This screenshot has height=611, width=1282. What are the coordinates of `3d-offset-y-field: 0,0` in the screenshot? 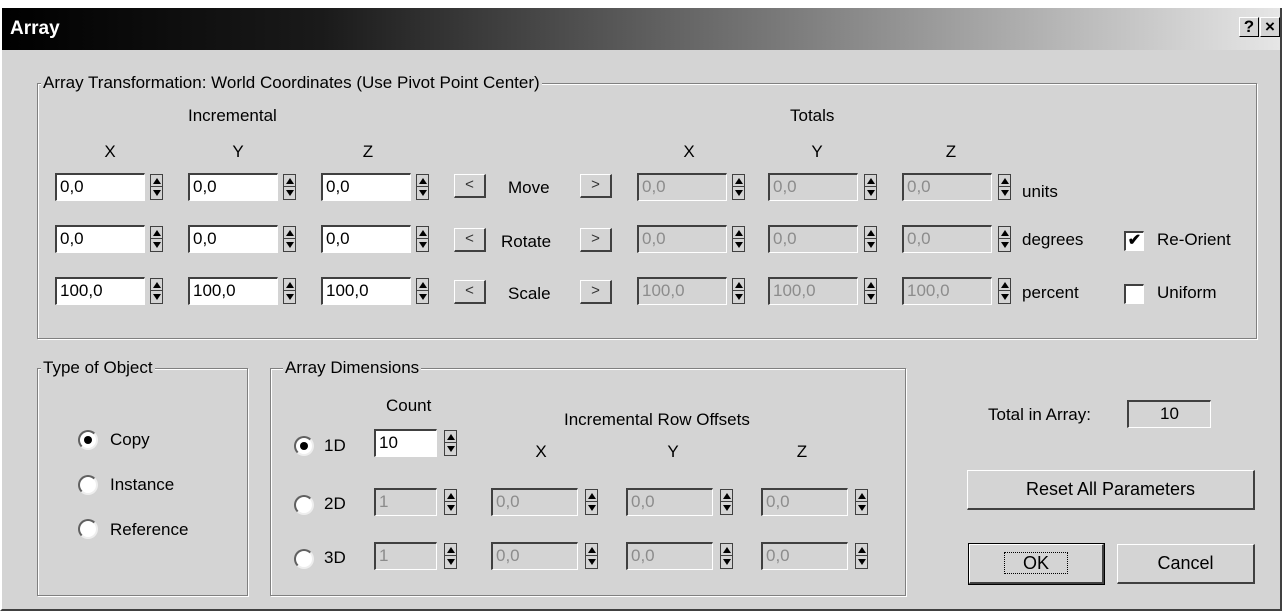 It's located at (669, 556).